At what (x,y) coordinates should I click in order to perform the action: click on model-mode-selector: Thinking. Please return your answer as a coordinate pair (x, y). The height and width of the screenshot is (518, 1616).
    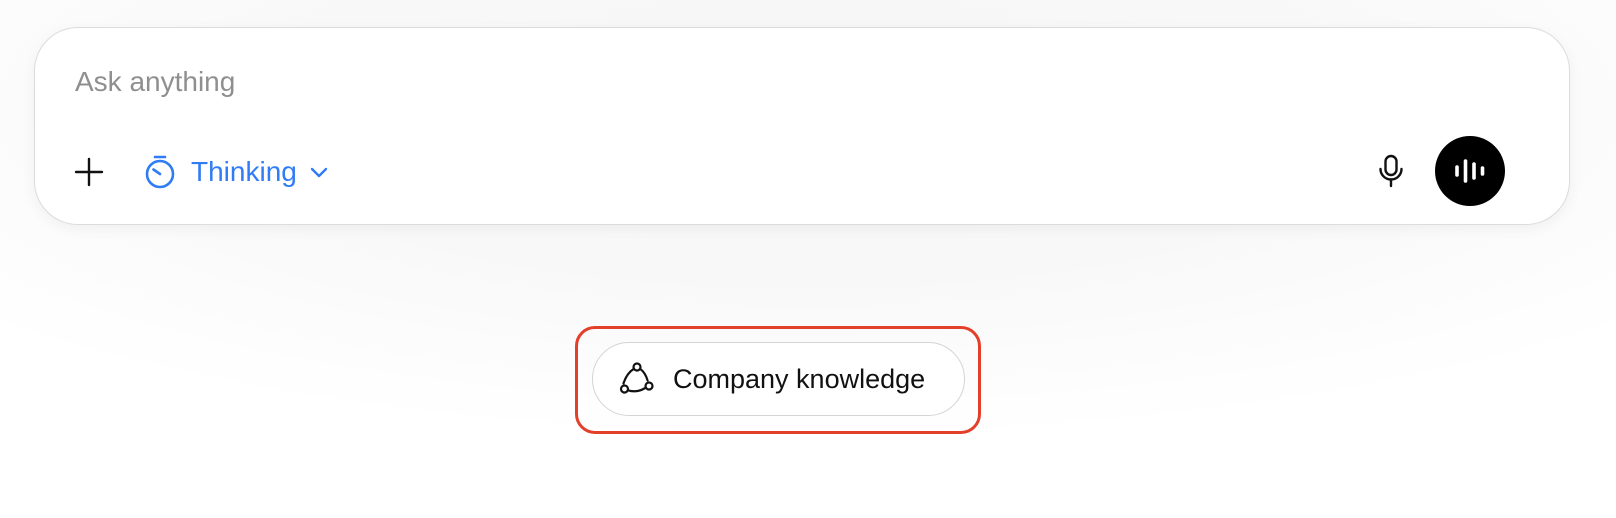
    Looking at the image, I should click on (236, 172).